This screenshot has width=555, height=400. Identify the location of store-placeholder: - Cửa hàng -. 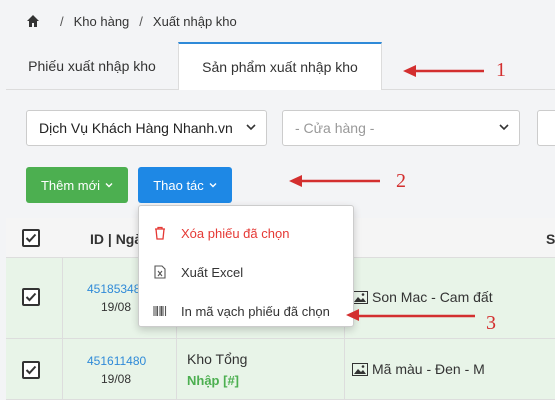
(335, 128).